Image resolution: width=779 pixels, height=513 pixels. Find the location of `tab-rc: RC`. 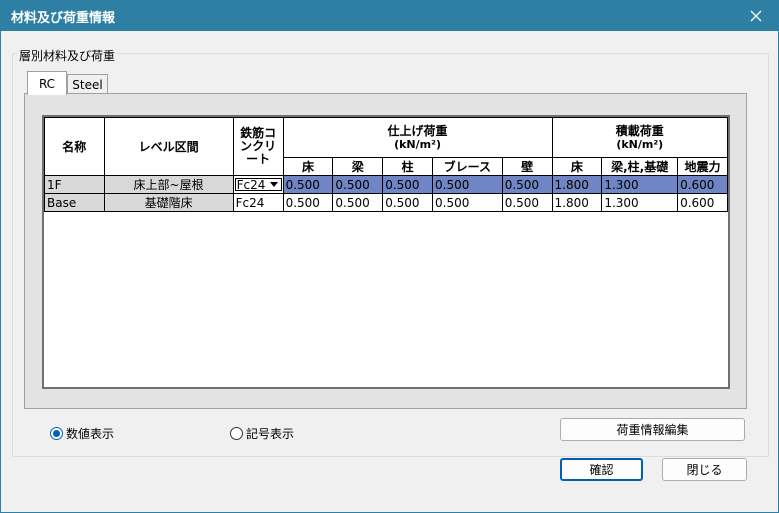

tab-rc: RC is located at coordinates (47, 83).